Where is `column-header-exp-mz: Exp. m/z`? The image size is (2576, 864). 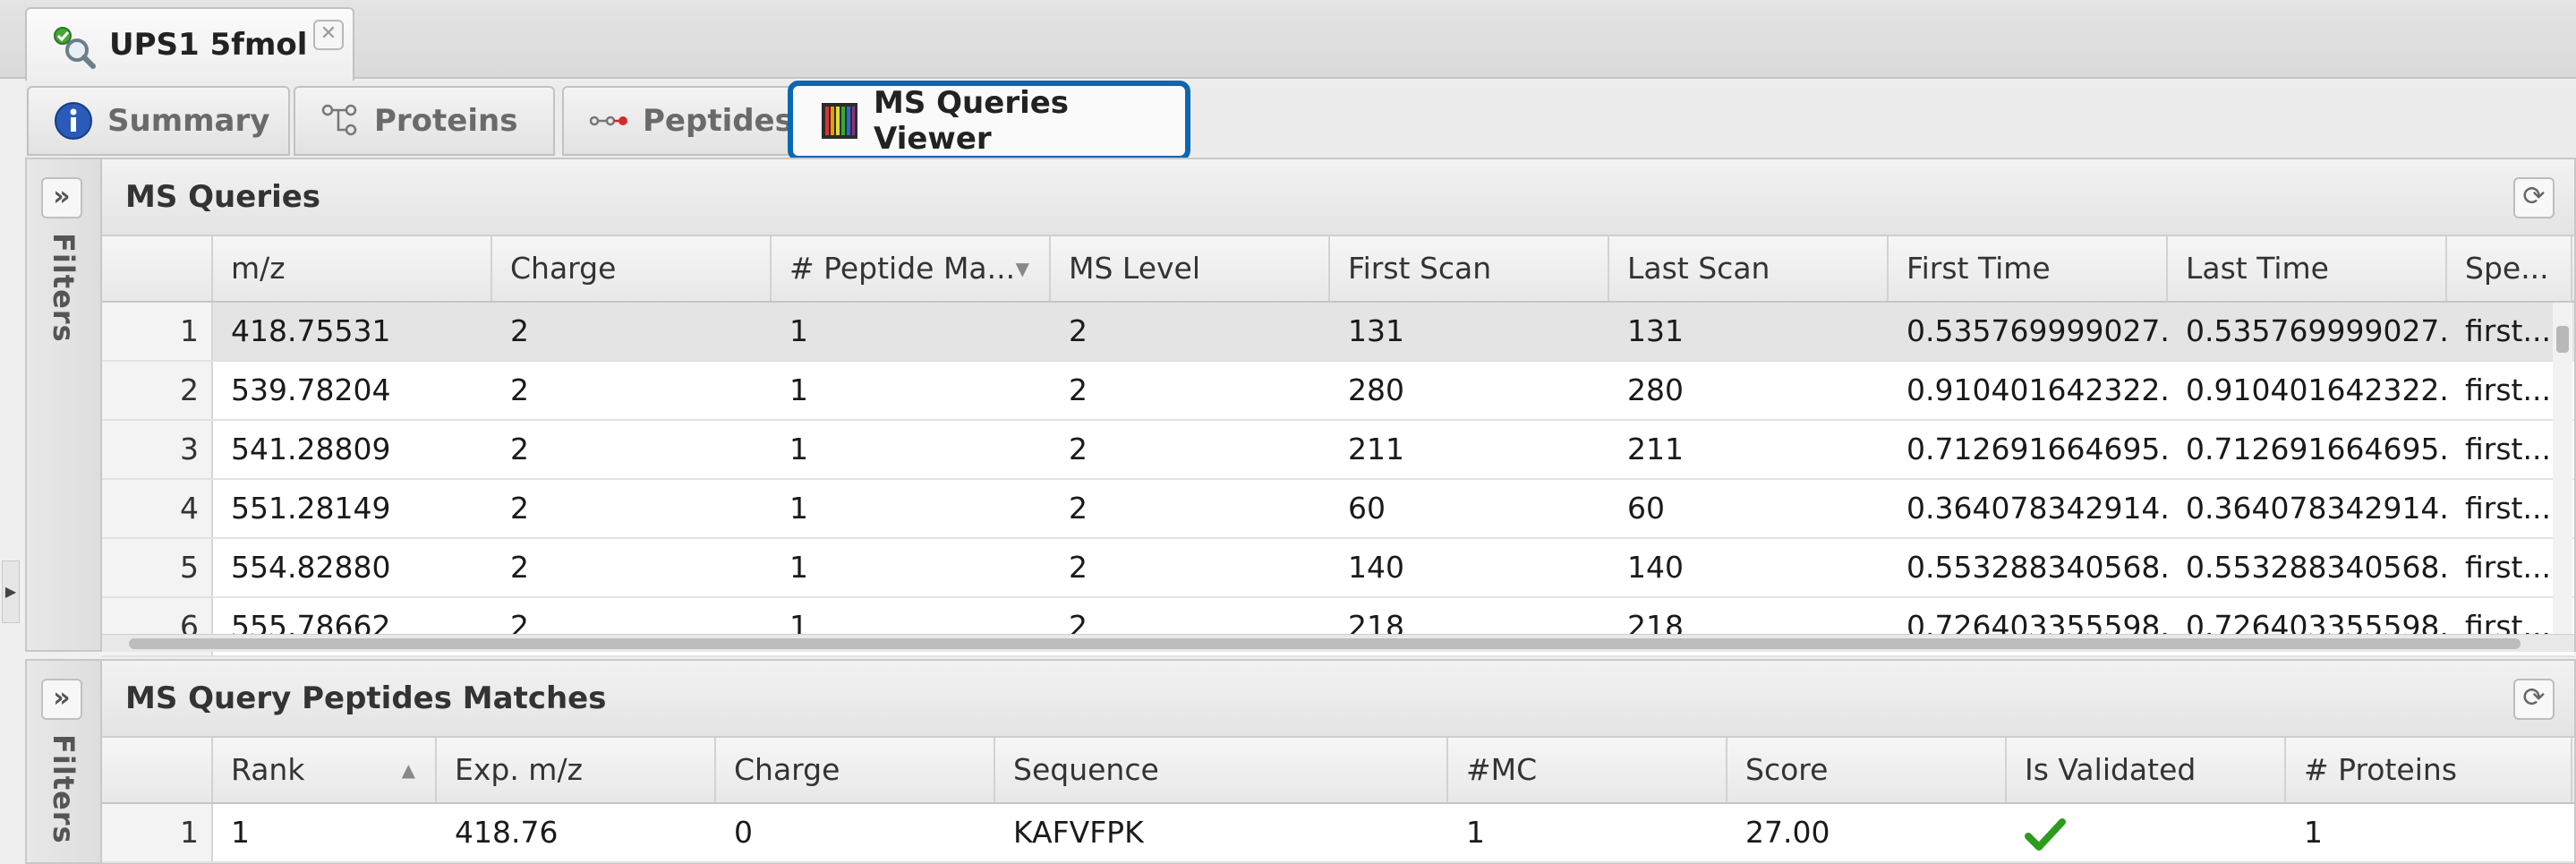
column-header-exp-mz: Exp. m/z is located at coordinates (576, 770).